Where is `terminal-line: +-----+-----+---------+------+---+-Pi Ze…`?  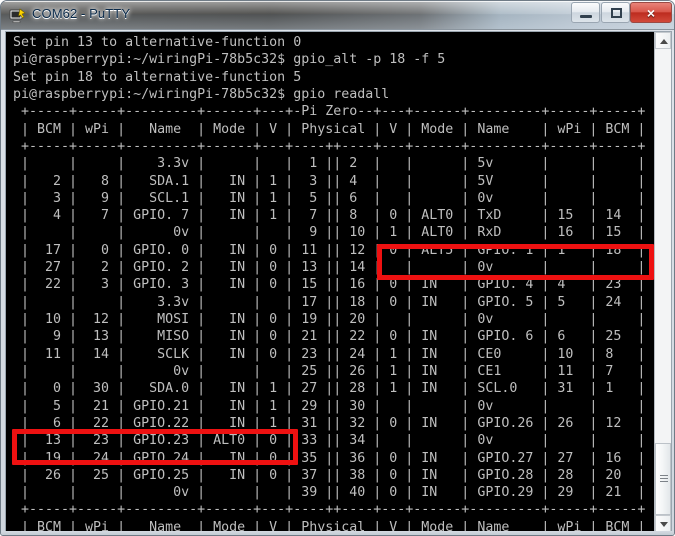
terminal-line: +-----+-----+---------+------+---+-Pi Ze… is located at coordinates (329, 112).